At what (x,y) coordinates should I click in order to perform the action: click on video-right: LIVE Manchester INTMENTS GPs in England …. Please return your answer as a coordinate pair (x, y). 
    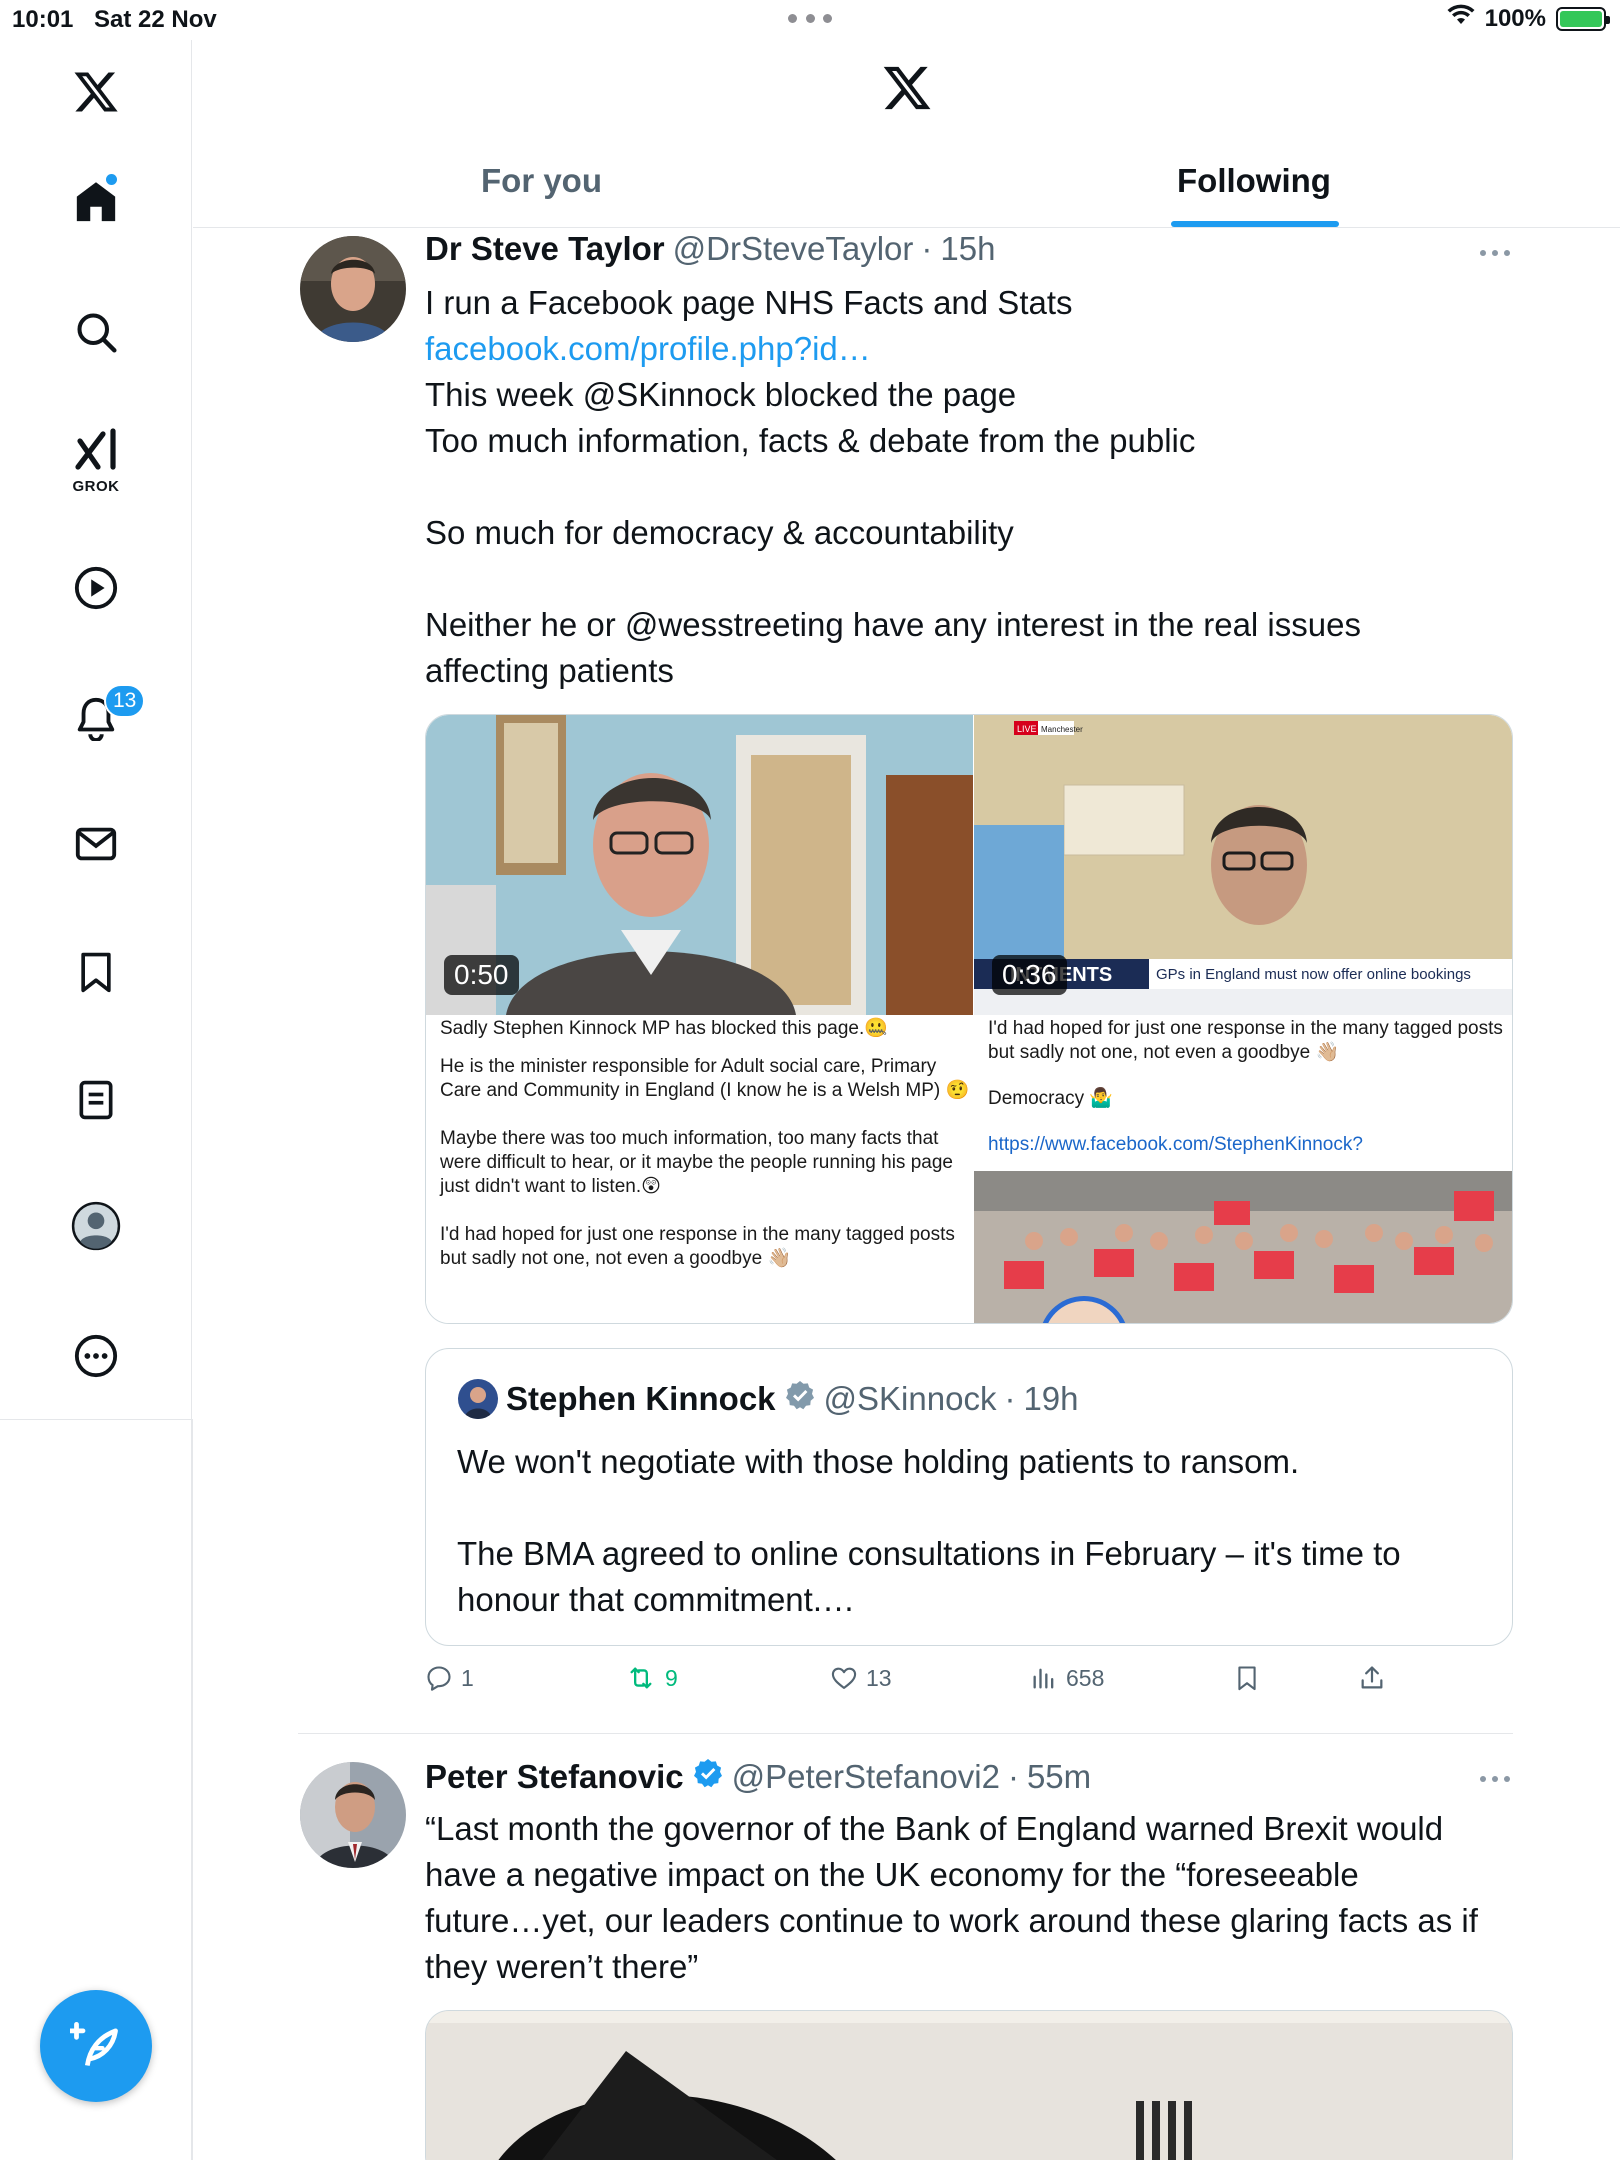
    Looking at the image, I should click on (1243, 1019).